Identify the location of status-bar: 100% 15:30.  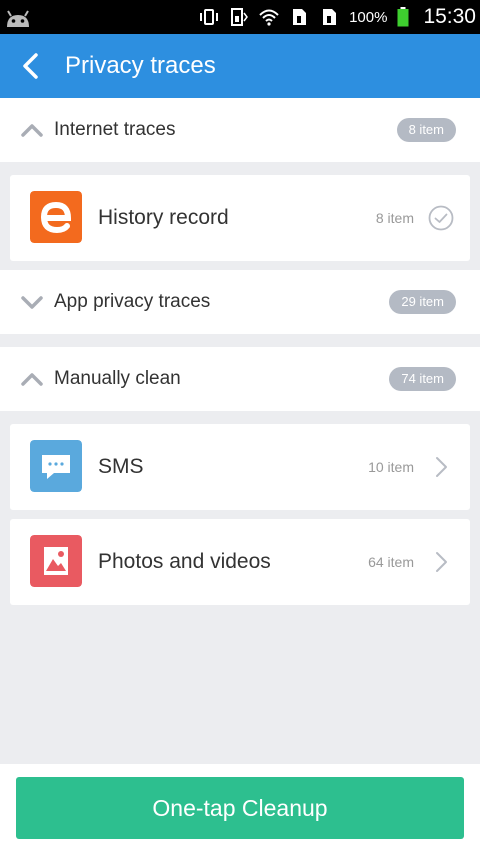
(240, 17).